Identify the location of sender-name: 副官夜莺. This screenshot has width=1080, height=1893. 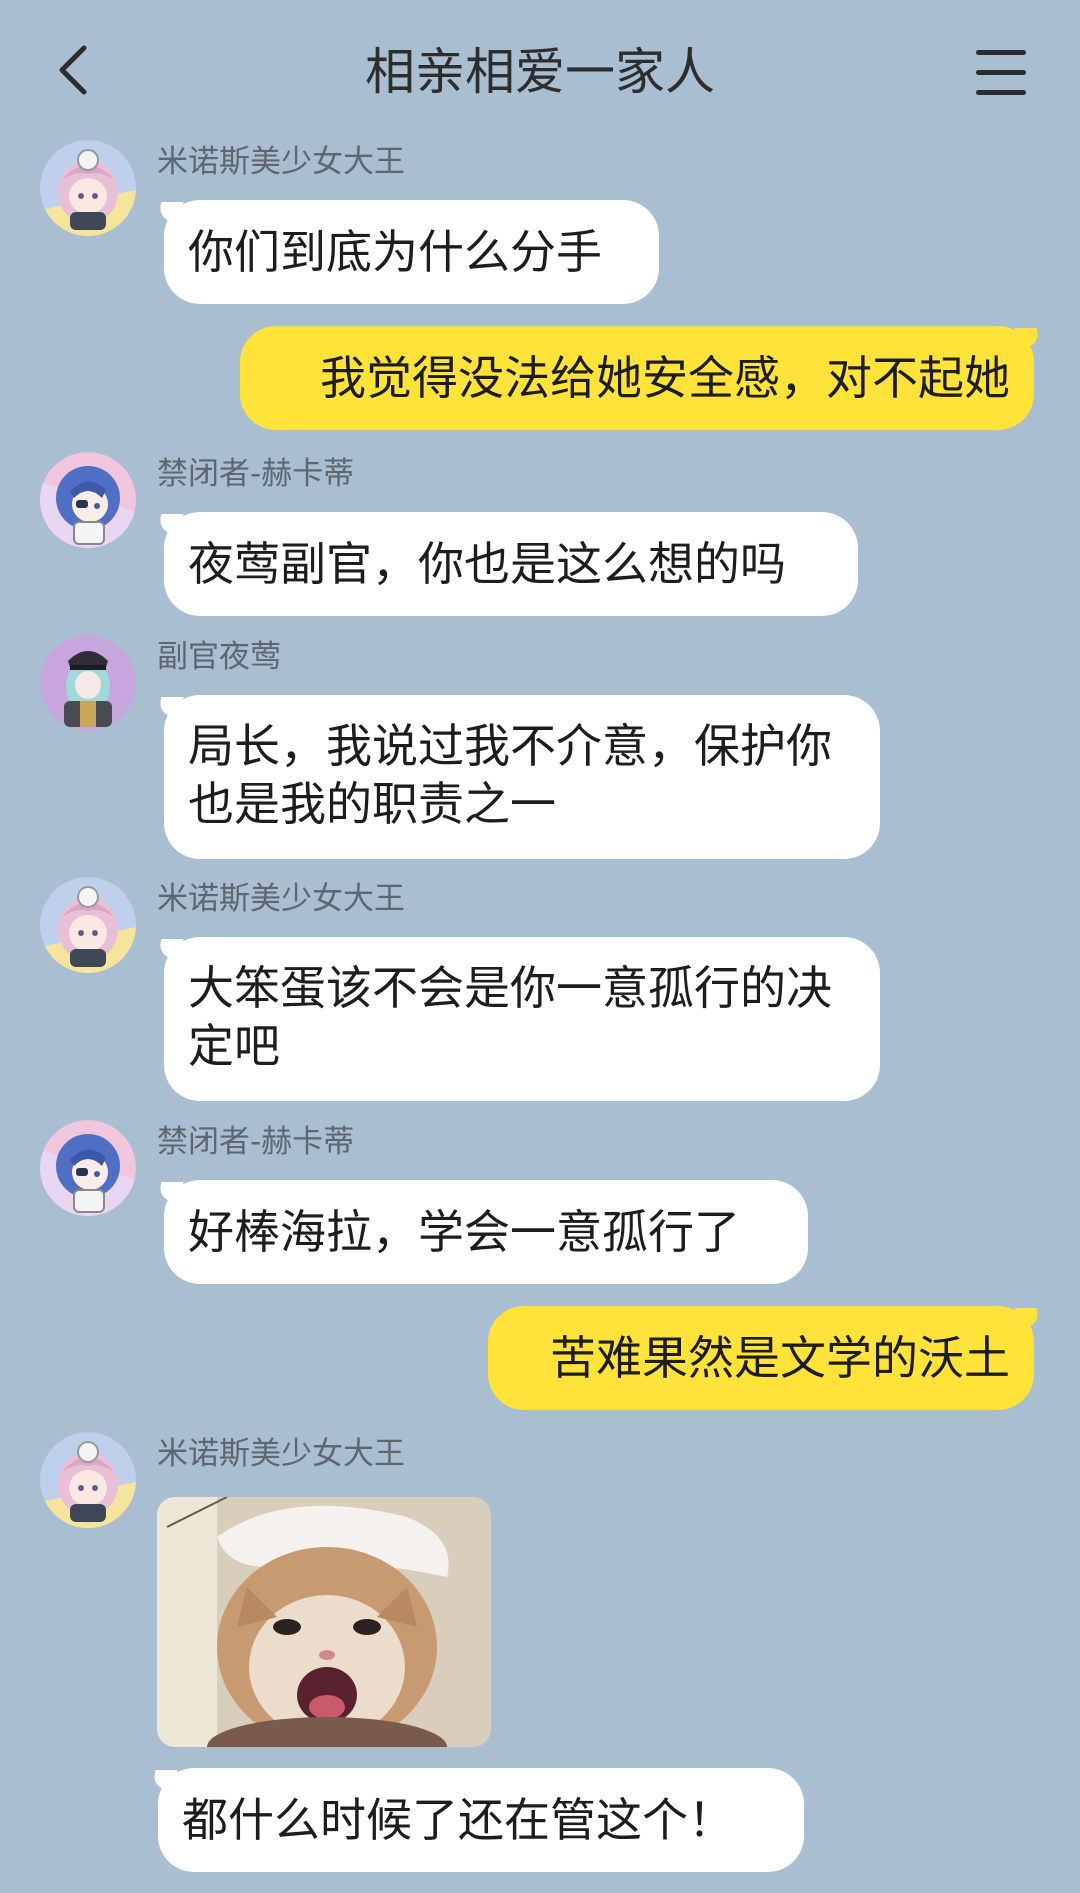
(219, 657).